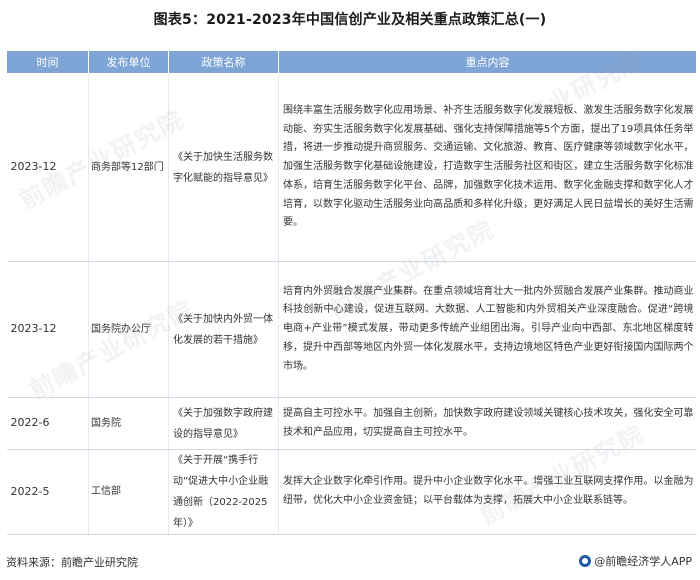 This screenshot has height=580, width=700. I want to click on cell-unit: 商务部等12部门, so click(128, 167).